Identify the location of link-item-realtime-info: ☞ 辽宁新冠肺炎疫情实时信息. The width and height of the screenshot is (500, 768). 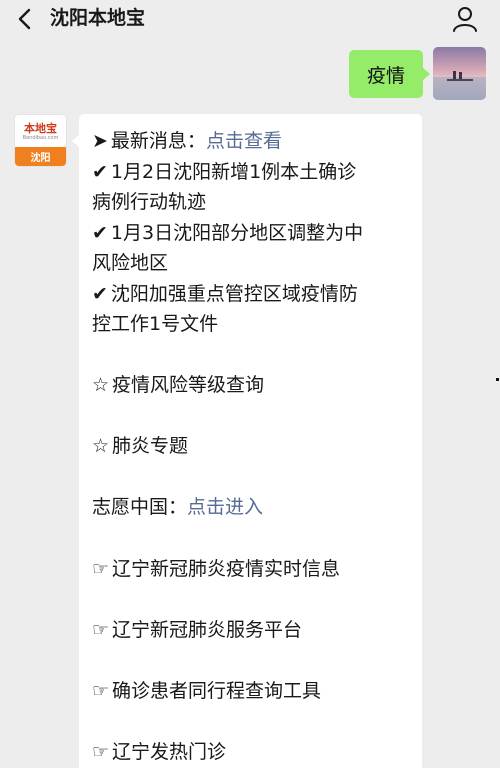
(216, 569).